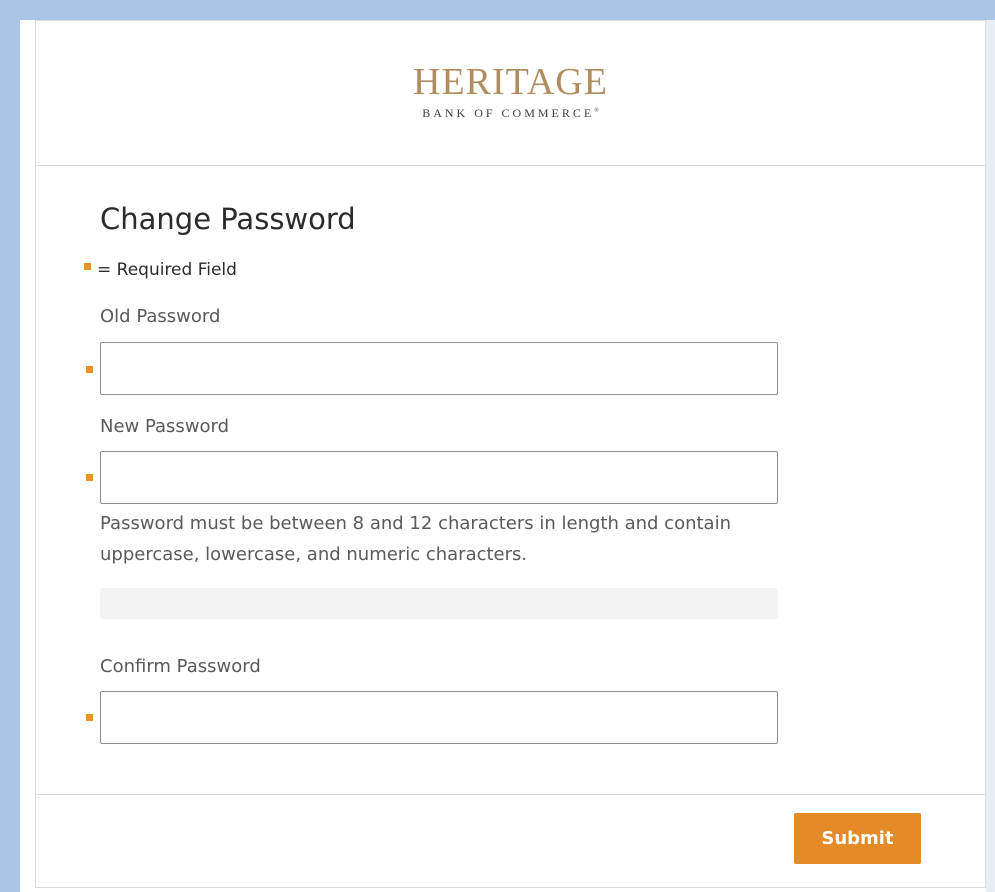  What do you see at coordinates (439, 717) in the screenshot?
I see `confirm-password-input` at bounding box center [439, 717].